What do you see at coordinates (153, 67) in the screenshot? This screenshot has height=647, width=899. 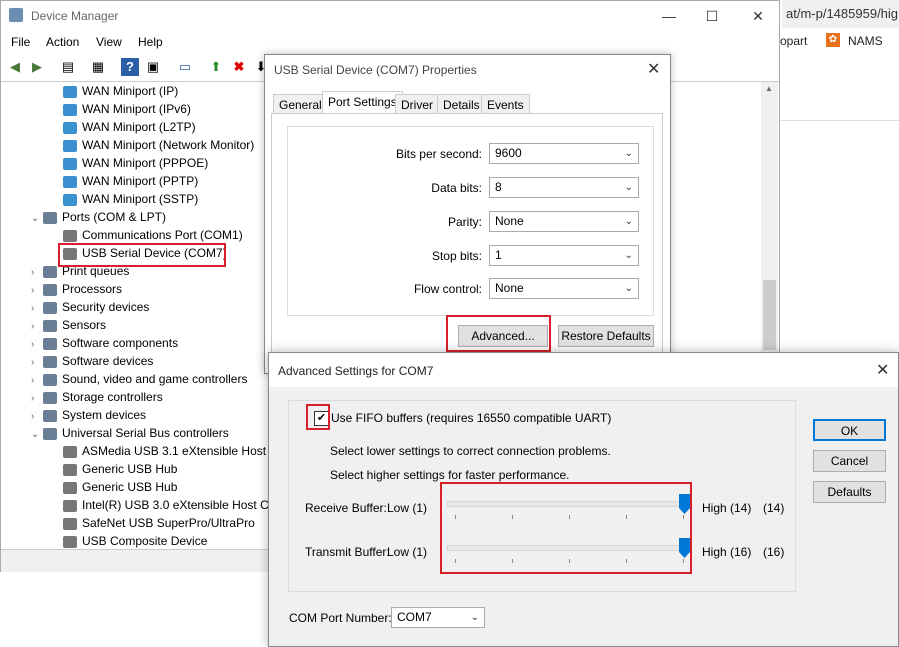 I see `panel-icon: ▣` at bounding box center [153, 67].